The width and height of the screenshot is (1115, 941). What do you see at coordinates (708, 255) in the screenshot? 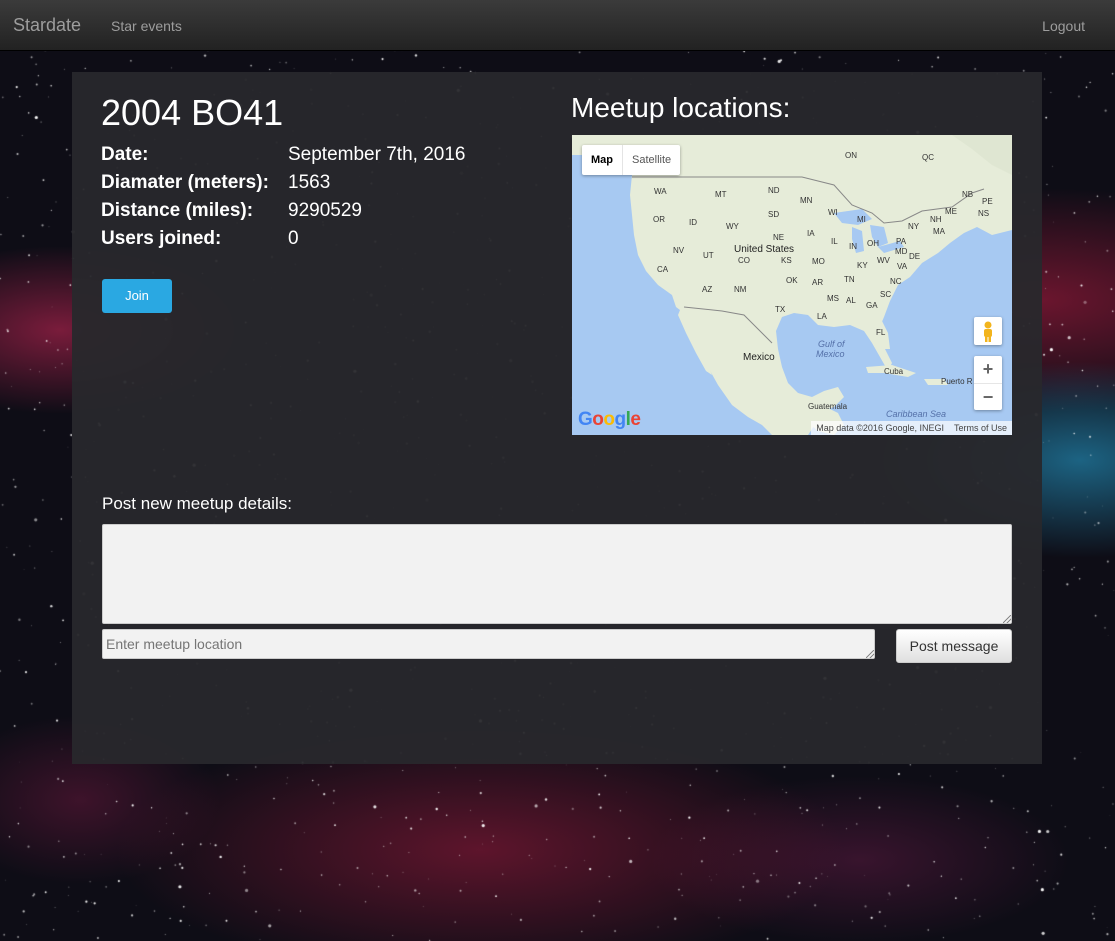
I see `map-label: UT` at bounding box center [708, 255].